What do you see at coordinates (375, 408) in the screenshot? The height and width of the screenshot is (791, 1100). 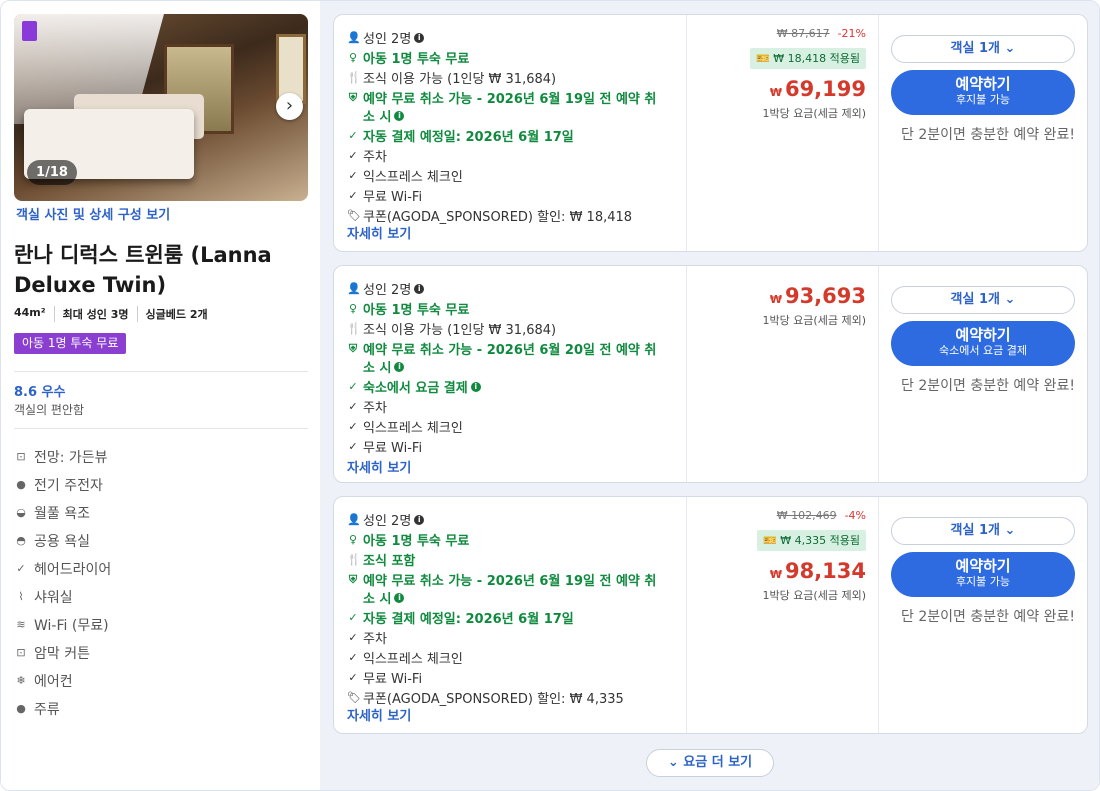 I see `feature-label: 주차` at bounding box center [375, 408].